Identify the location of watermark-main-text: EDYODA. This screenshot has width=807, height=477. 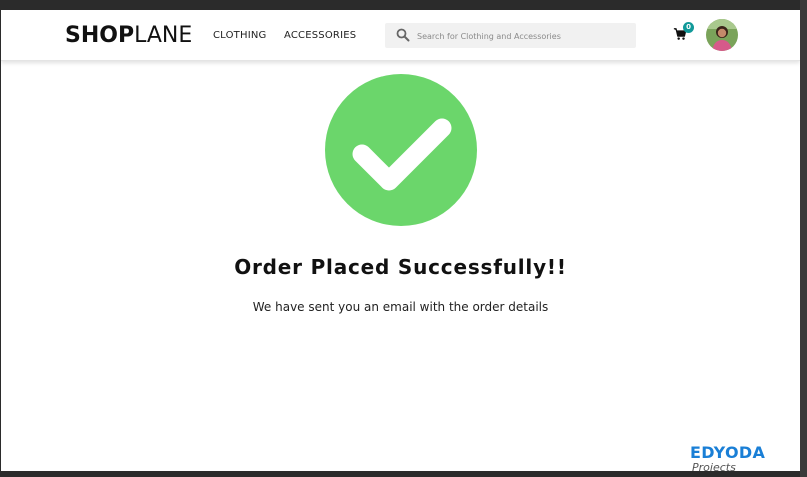
(728, 452).